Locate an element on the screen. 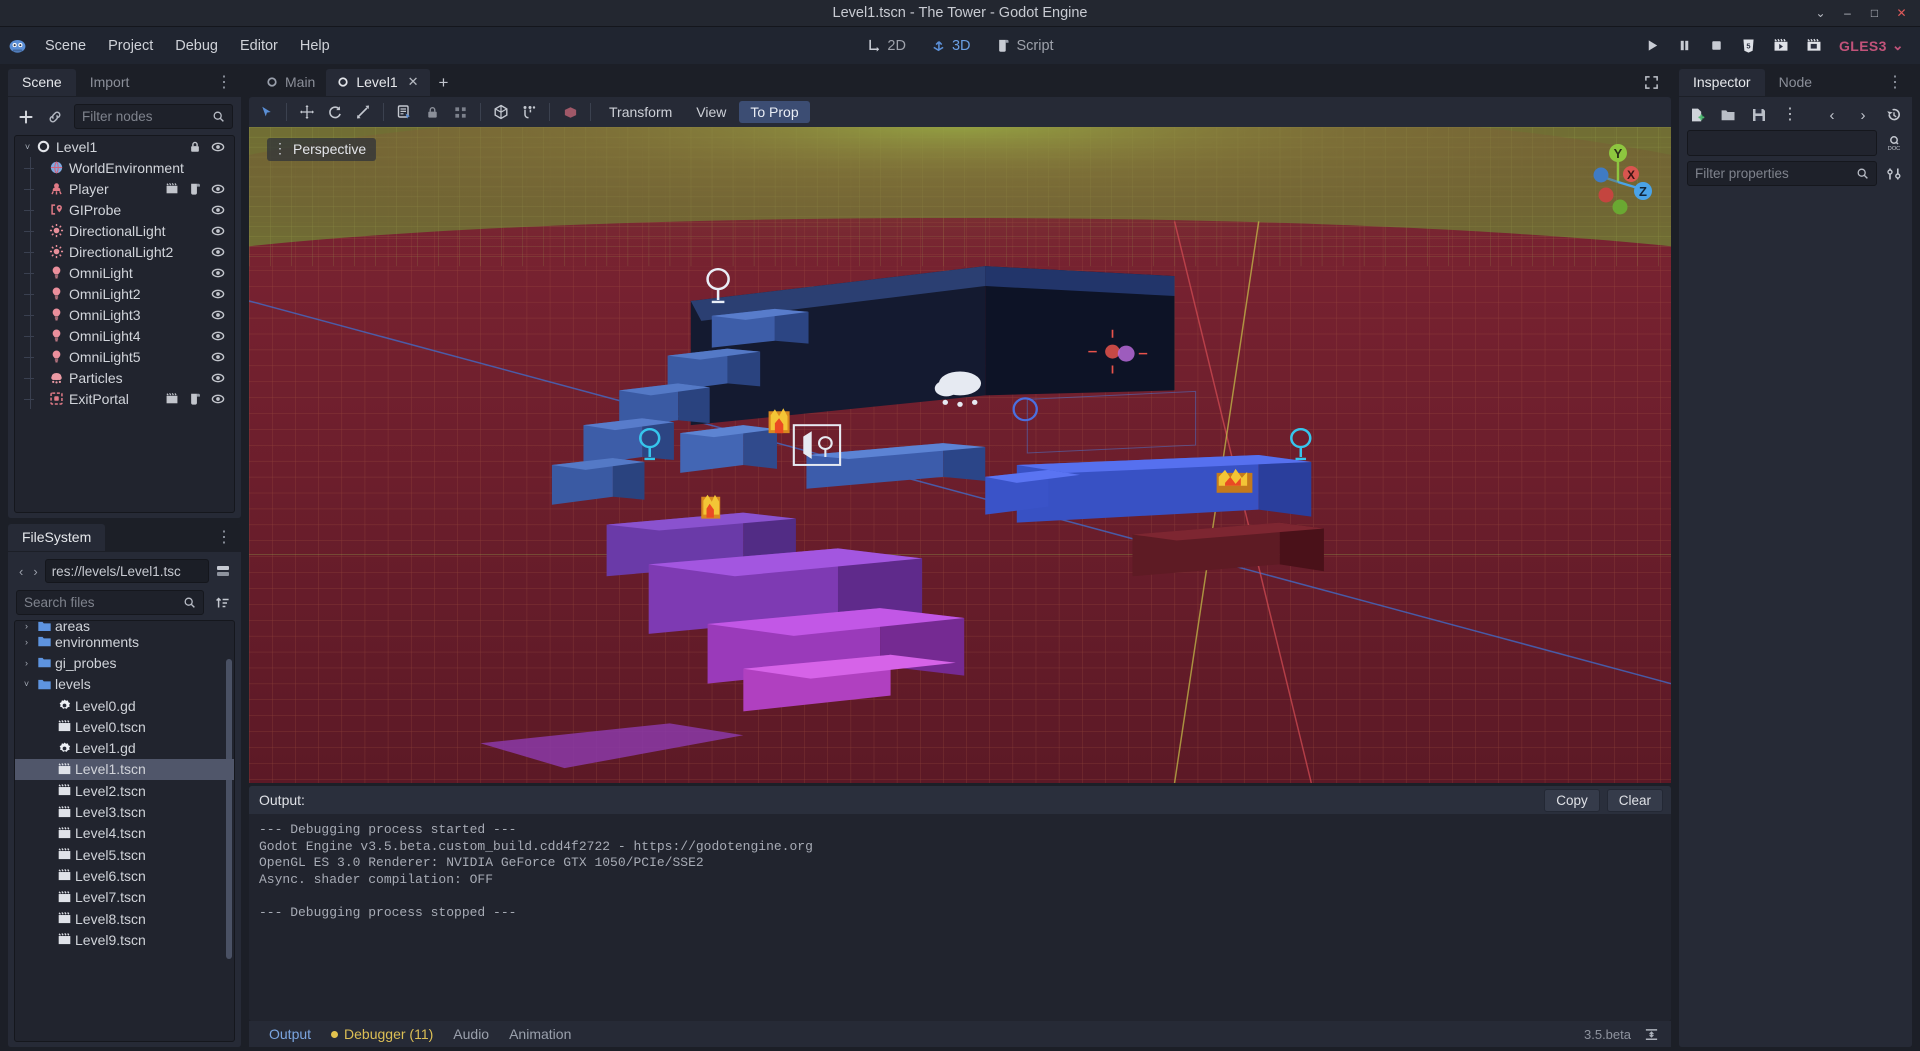  rotate-mode-button is located at coordinates (335, 112).